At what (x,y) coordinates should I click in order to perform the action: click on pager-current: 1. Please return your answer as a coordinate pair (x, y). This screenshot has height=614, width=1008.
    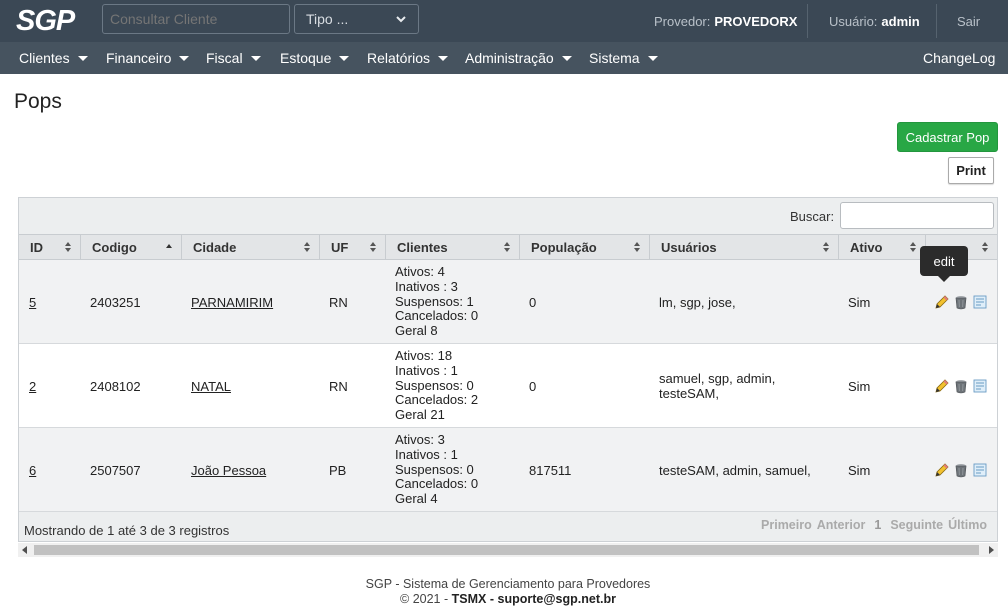
    Looking at the image, I should click on (877, 525).